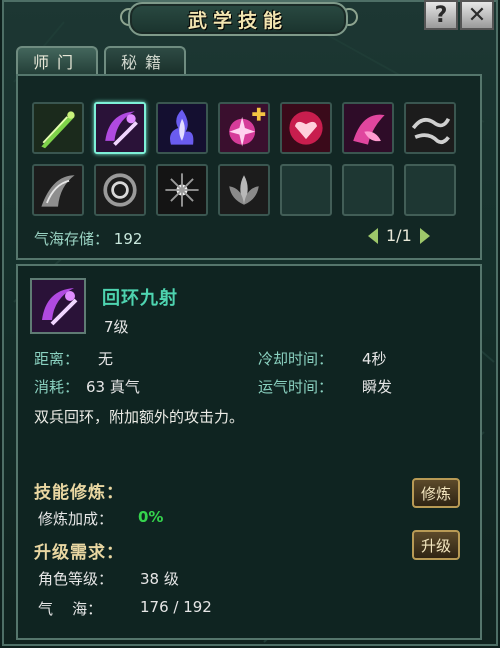 The image size is (500, 648). I want to click on cost-value: 63 真气, so click(113, 387).